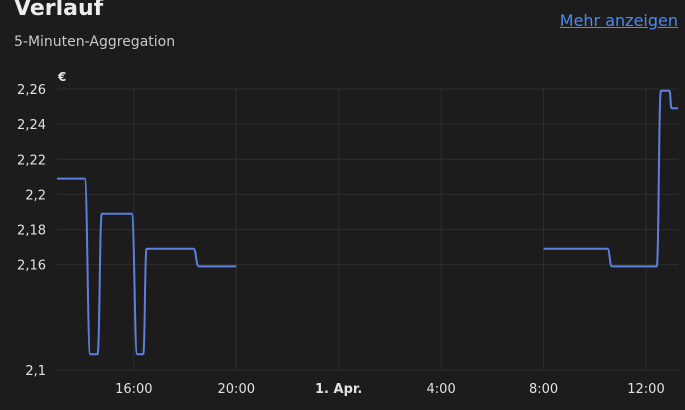  What do you see at coordinates (35, 371) in the screenshot?
I see `y-tick-label: 2,1` at bounding box center [35, 371].